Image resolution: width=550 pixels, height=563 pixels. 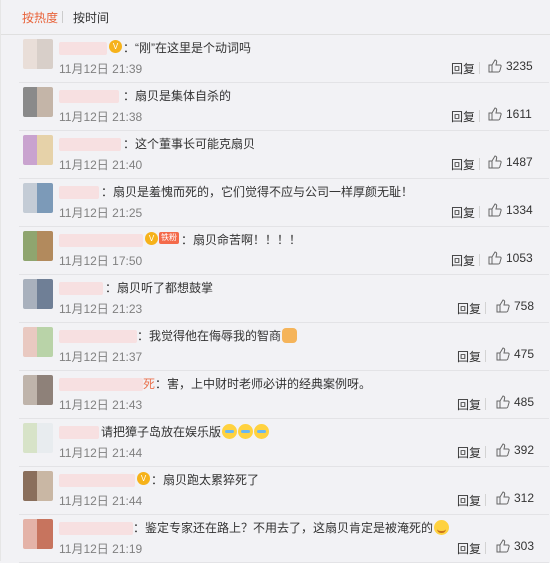 I want to click on like-button: 312, so click(x=515, y=498).